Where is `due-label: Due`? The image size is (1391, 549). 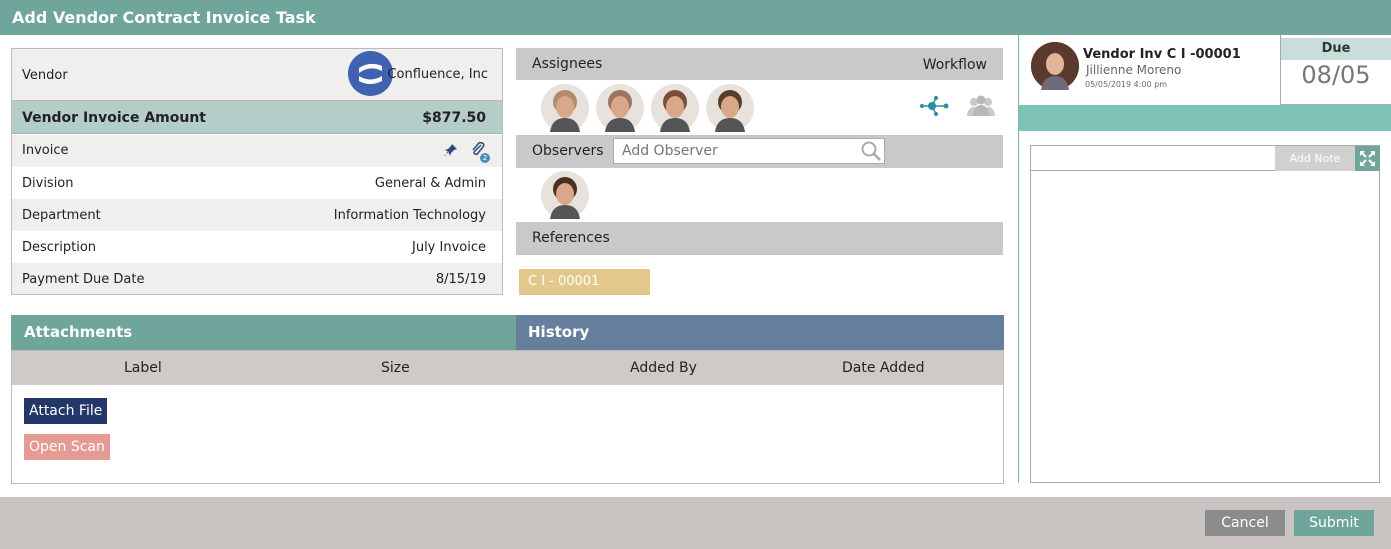
due-label: Due is located at coordinates (1336, 49).